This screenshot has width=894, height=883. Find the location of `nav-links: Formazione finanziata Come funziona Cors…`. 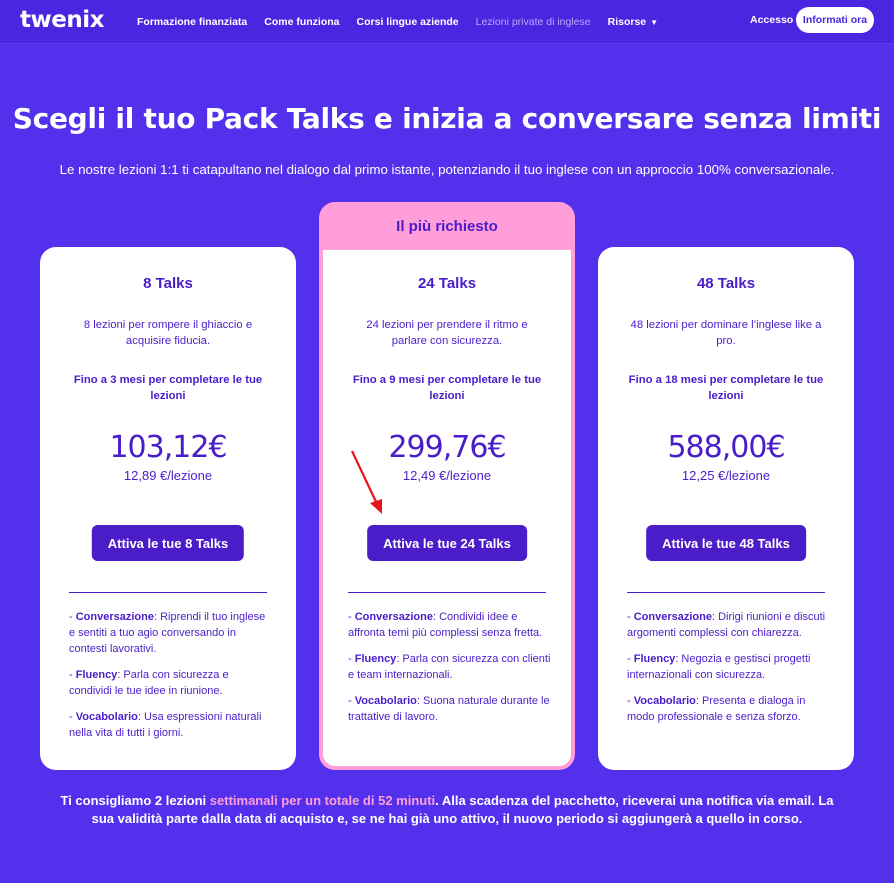

nav-links: Formazione finanziata Come funziona Cors… is located at coordinates (406, 21).